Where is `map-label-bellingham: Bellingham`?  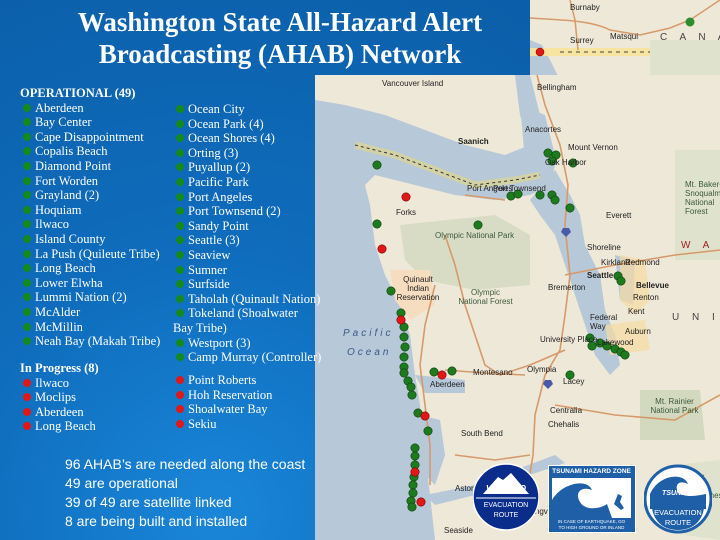
map-label-bellingham: Bellingham is located at coordinates (557, 87).